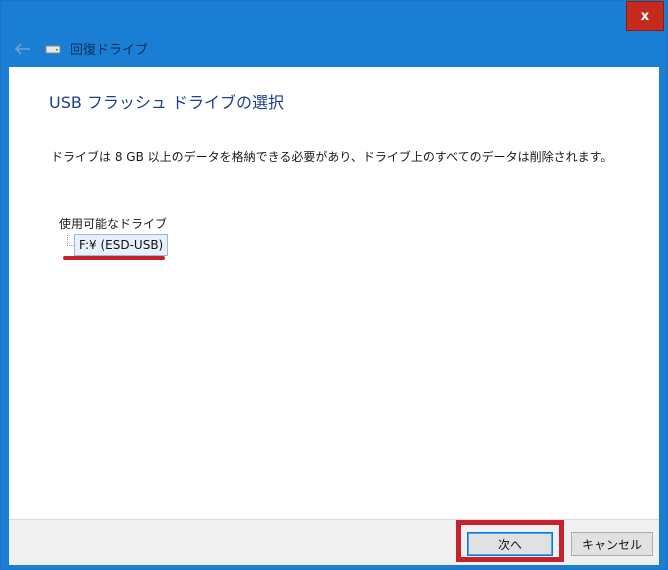 The height and width of the screenshot is (570, 668). What do you see at coordinates (334, 542) in the screenshot?
I see `button-bar: 次へ キャンセル` at bounding box center [334, 542].